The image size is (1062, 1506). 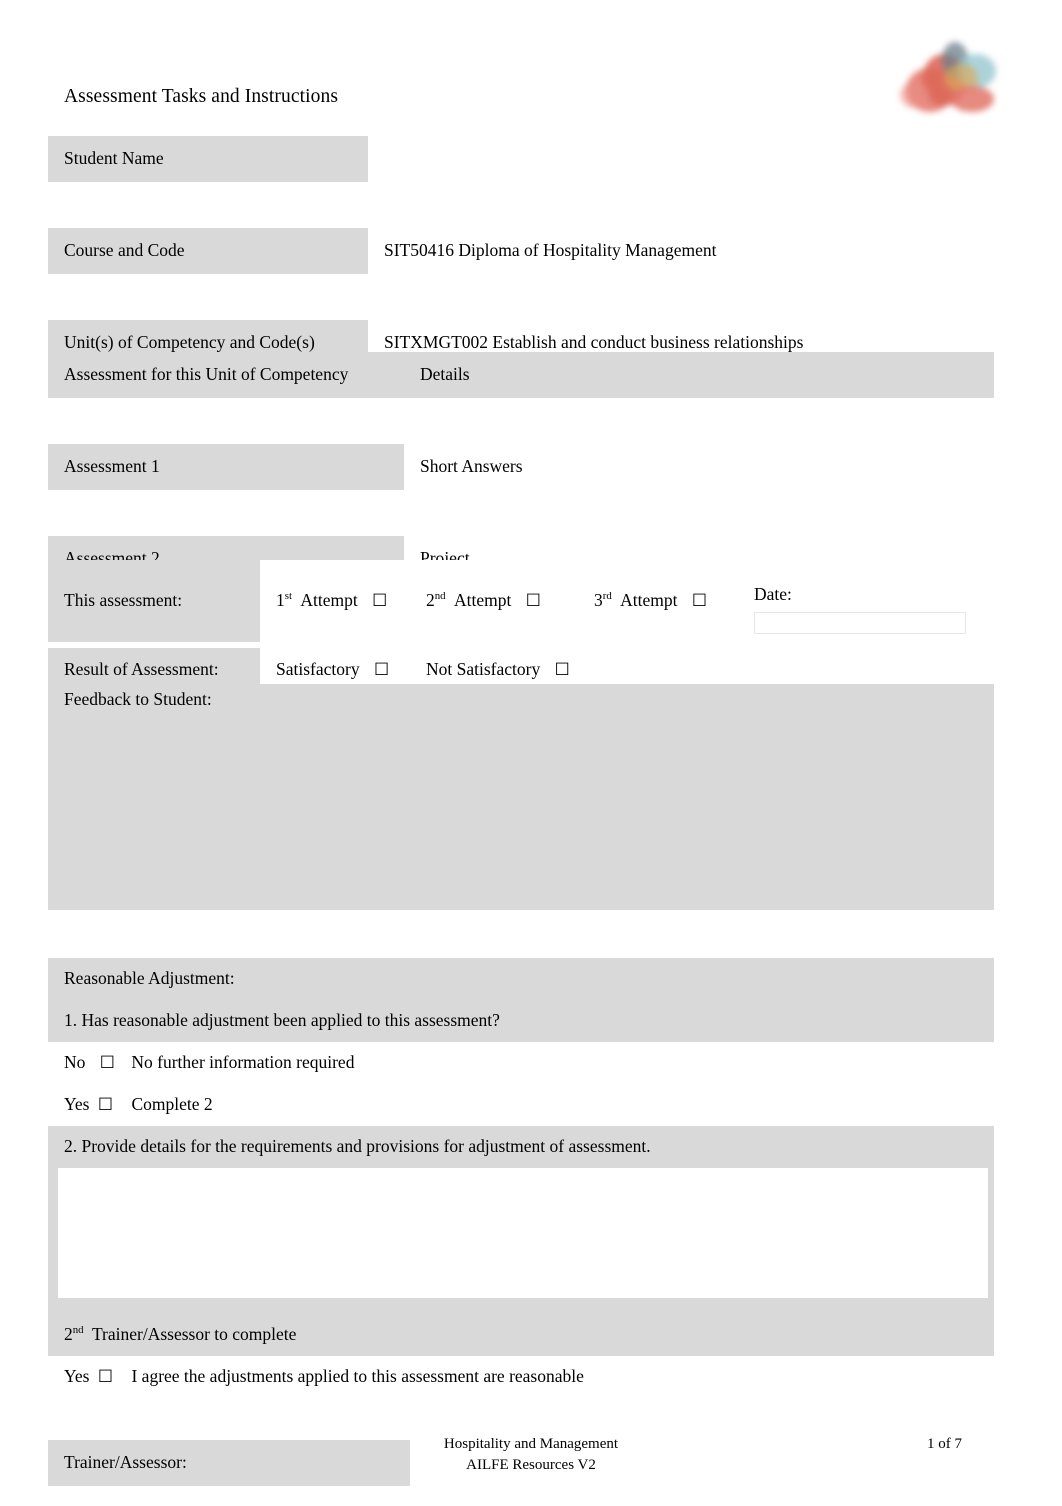 I want to click on agree-label: Yes, so click(x=77, y=1376).